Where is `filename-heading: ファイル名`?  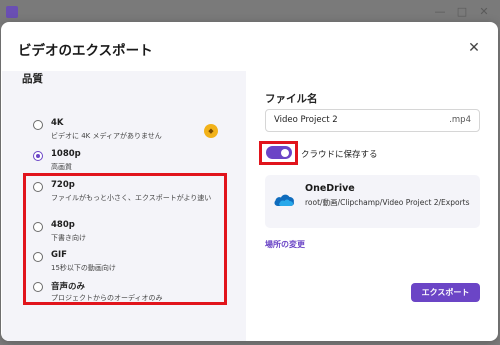 filename-heading: ファイル名 is located at coordinates (291, 99).